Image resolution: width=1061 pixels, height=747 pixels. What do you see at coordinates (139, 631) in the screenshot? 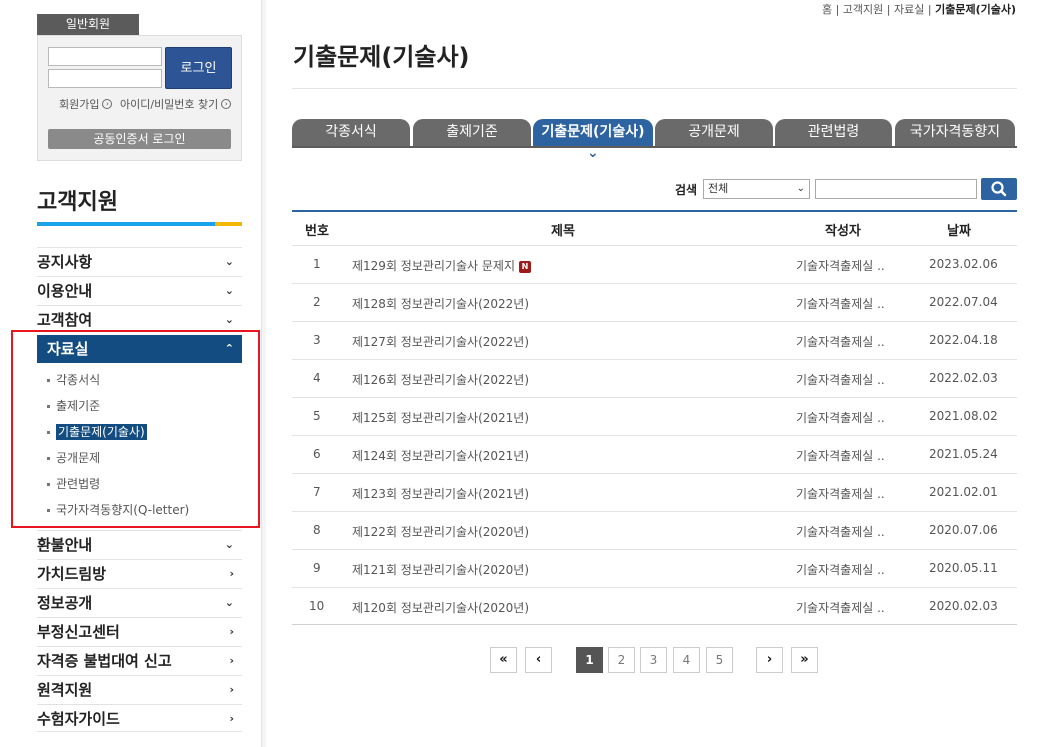
I see `sidebar-item-report-center: 부정신고센터 ›` at bounding box center [139, 631].